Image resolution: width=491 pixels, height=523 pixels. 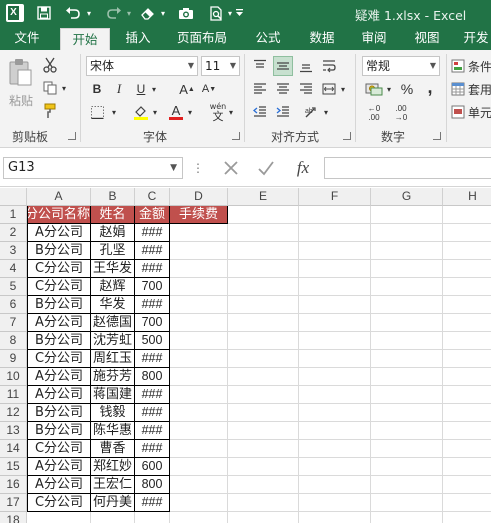 What do you see at coordinates (335, 485) in the screenshot?
I see `cell-f16` at bounding box center [335, 485].